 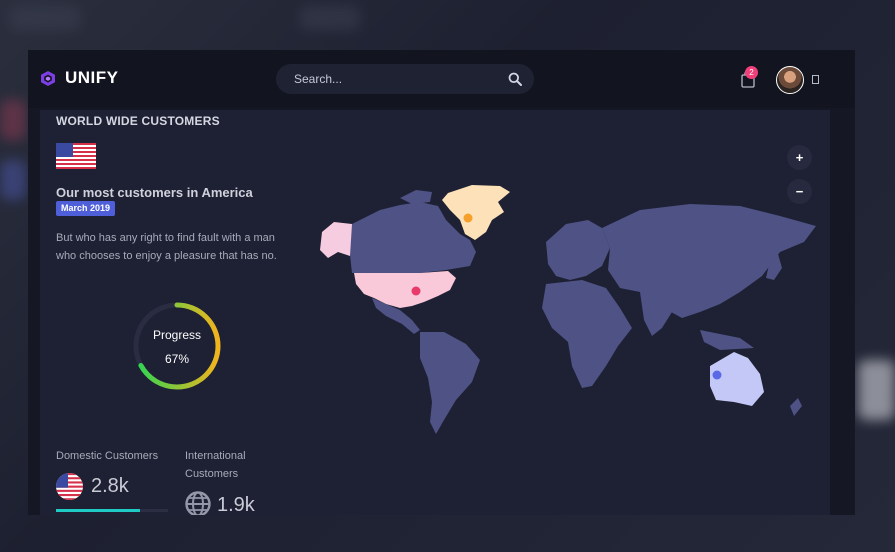 What do you see at coordinates (69, 486) in the screenshot?
I see `usa-round-flag-icon` at bounding box center [69, 486].